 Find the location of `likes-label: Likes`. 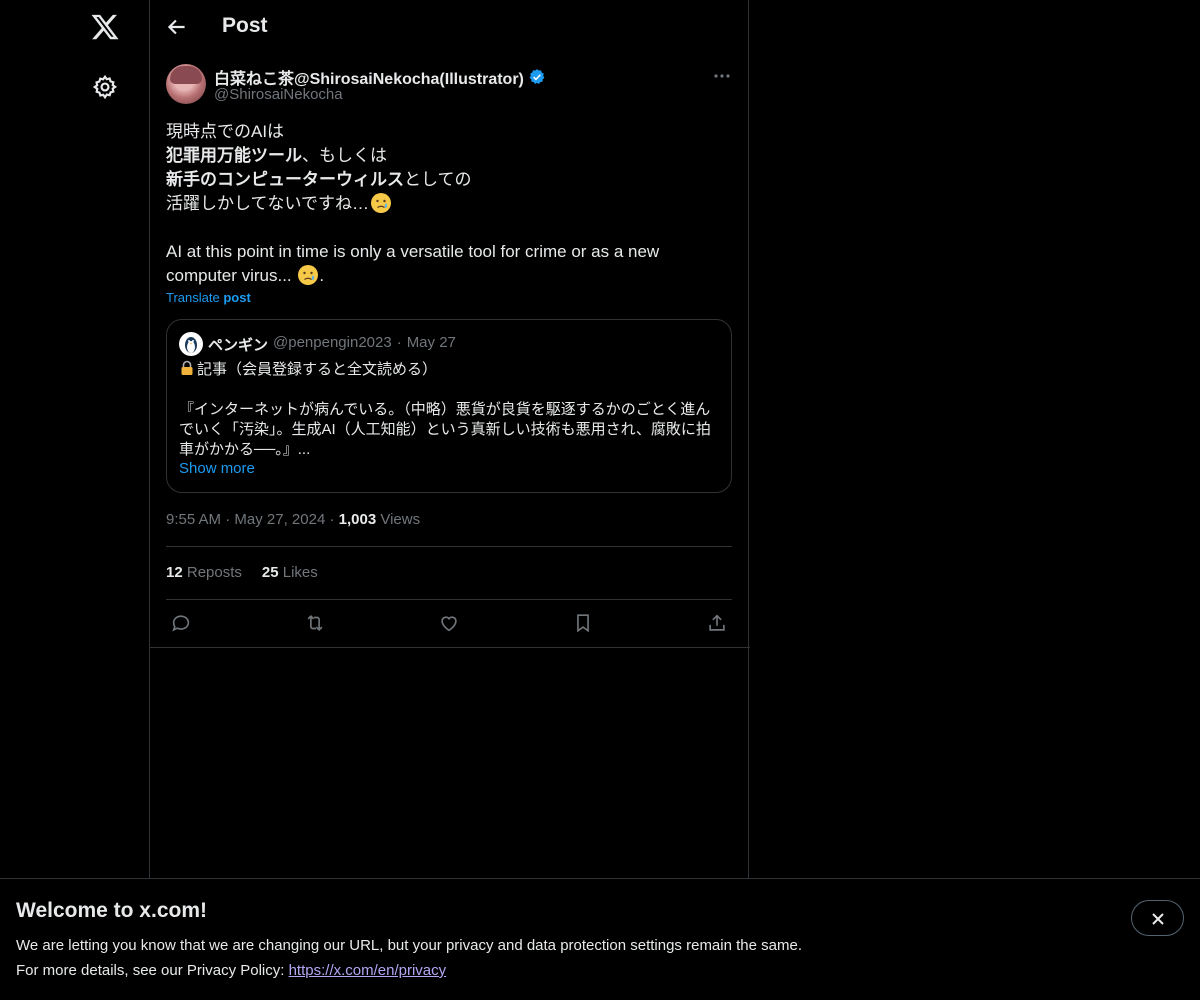

likes-label: Likes is located at coordinates (300, 572).